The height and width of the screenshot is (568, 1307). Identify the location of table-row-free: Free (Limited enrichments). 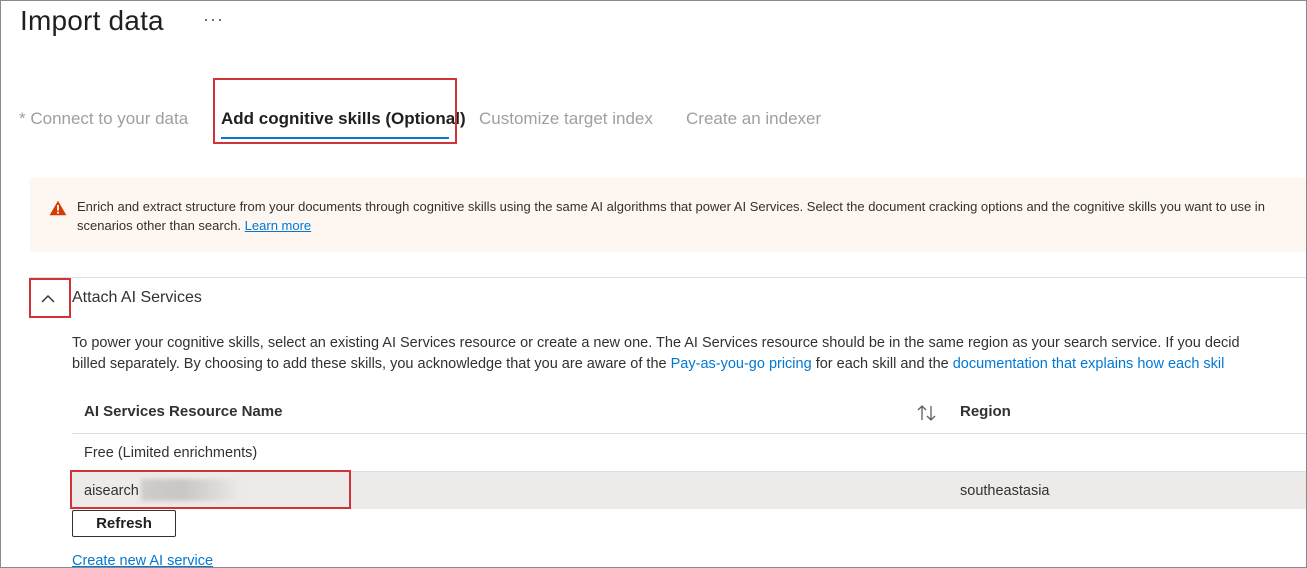
(170, 453).